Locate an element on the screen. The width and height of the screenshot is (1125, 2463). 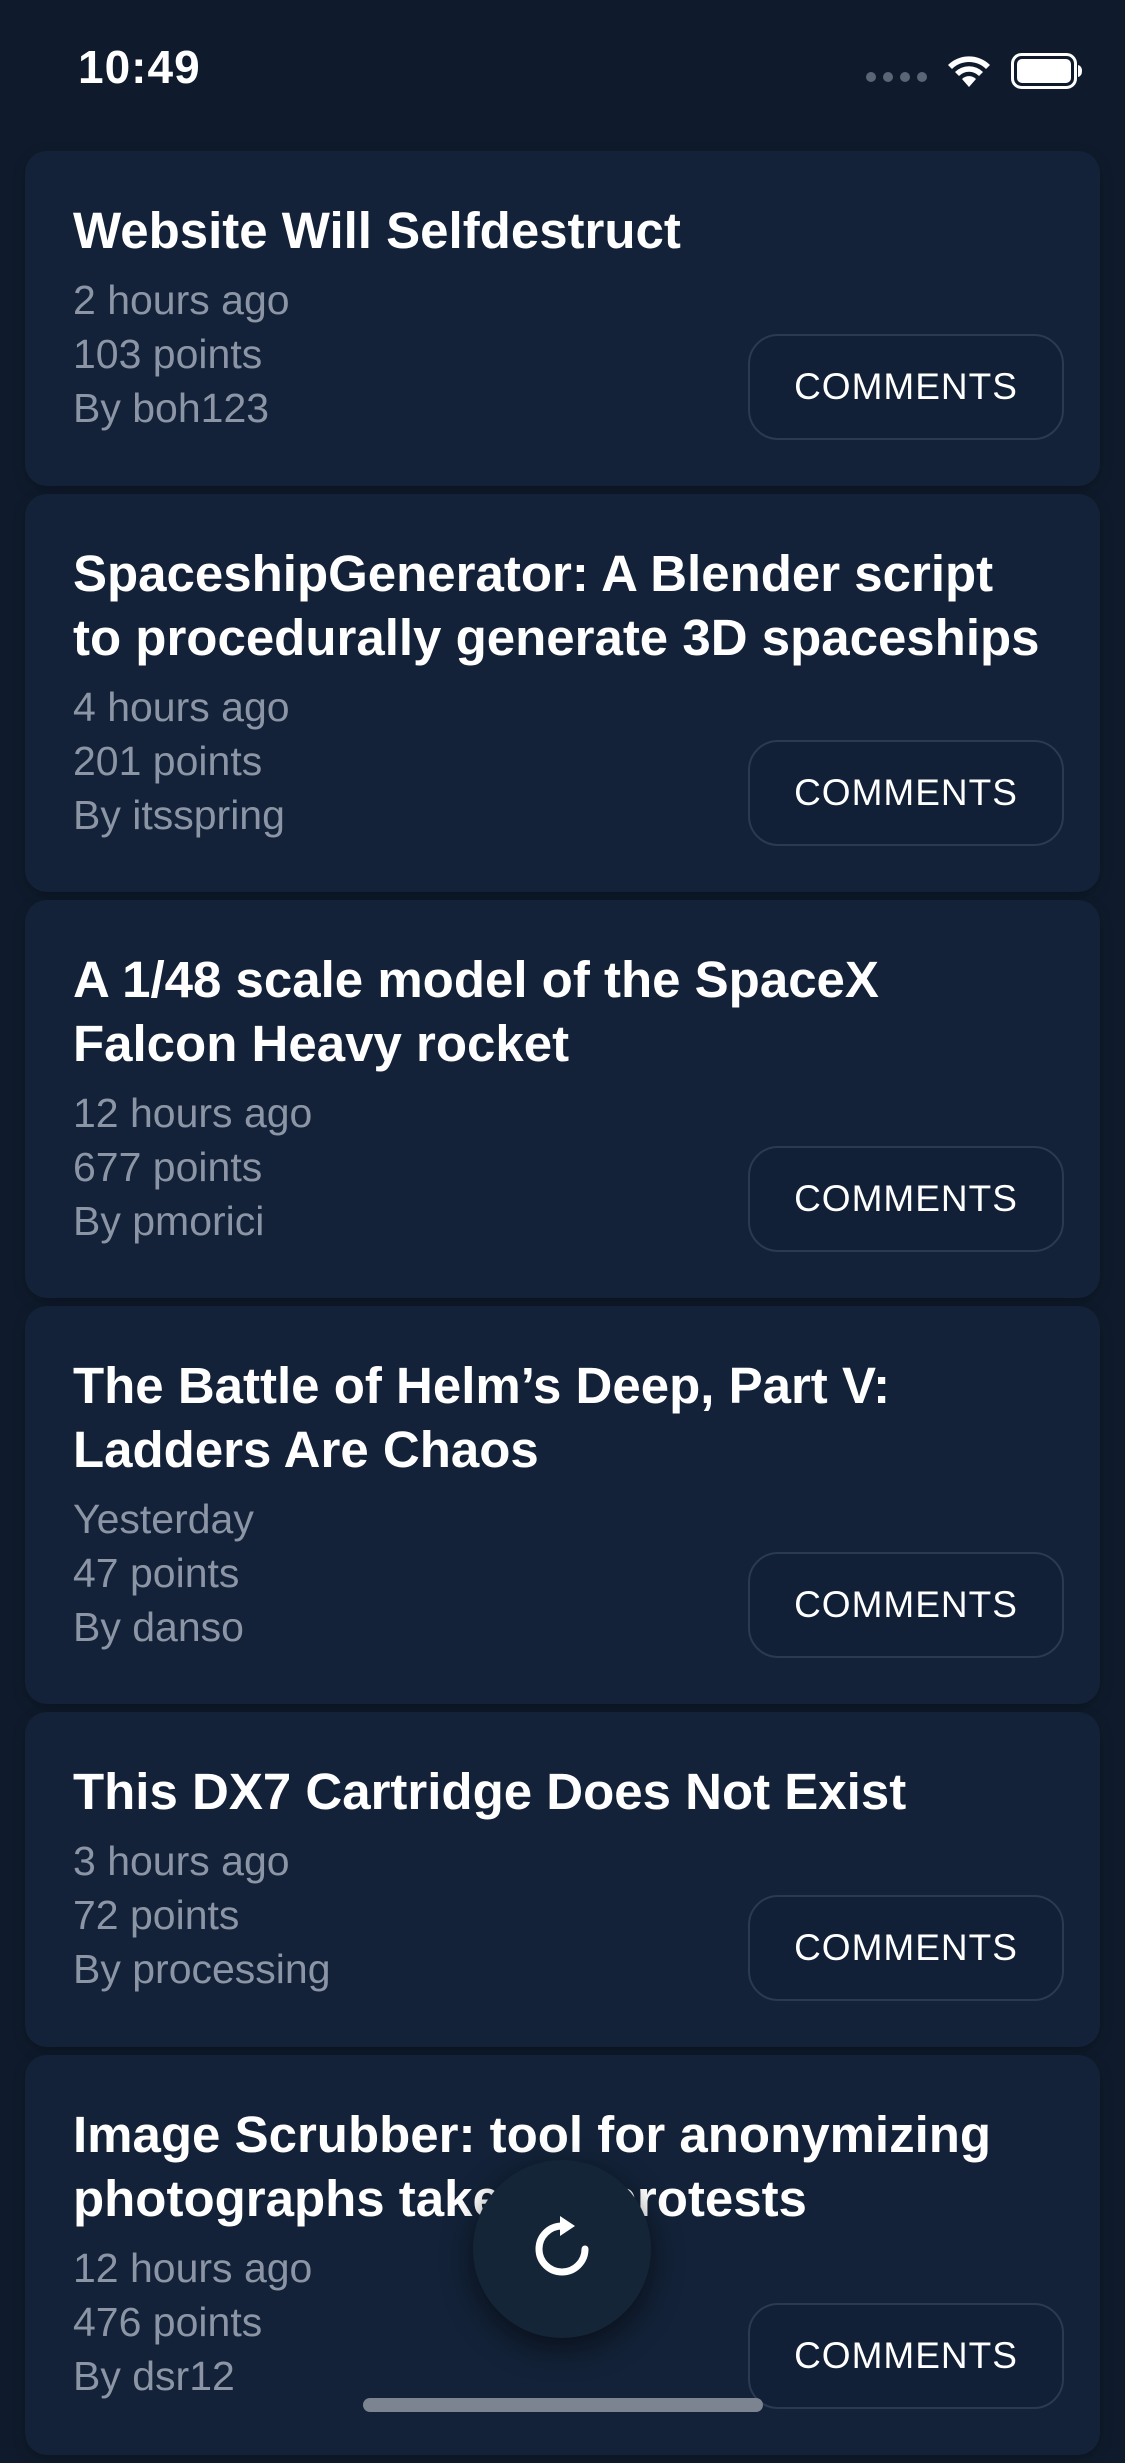
story-time: Yesterday is located at coordinates (163, 1519).